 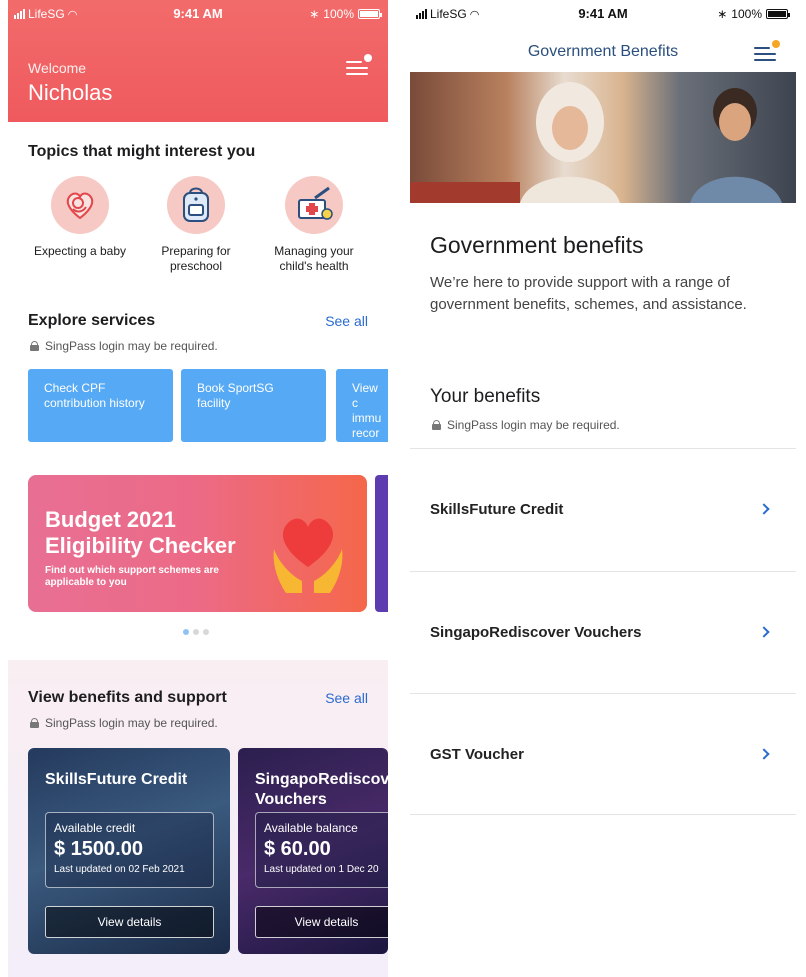 I want to click on balance-label: Available balance, so click(x=311, y=828).